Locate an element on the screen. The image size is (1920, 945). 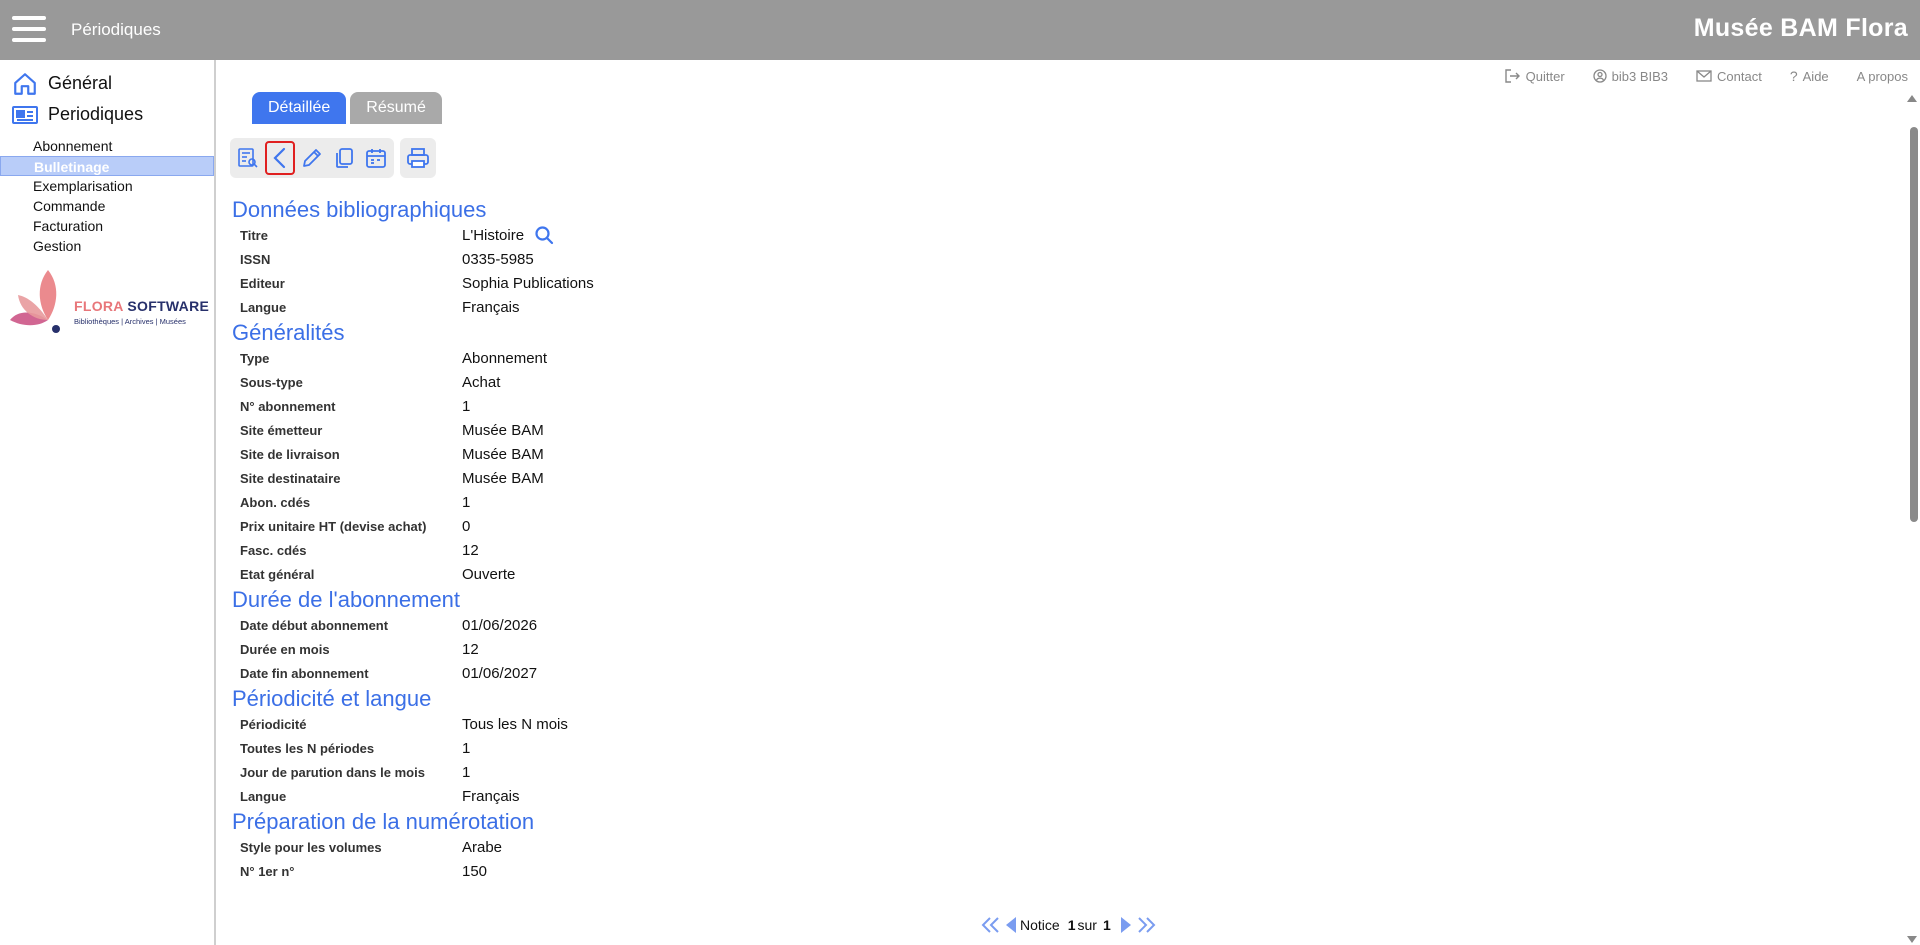
field-label: Date fin abonnement is located at coordinates (304, 673).